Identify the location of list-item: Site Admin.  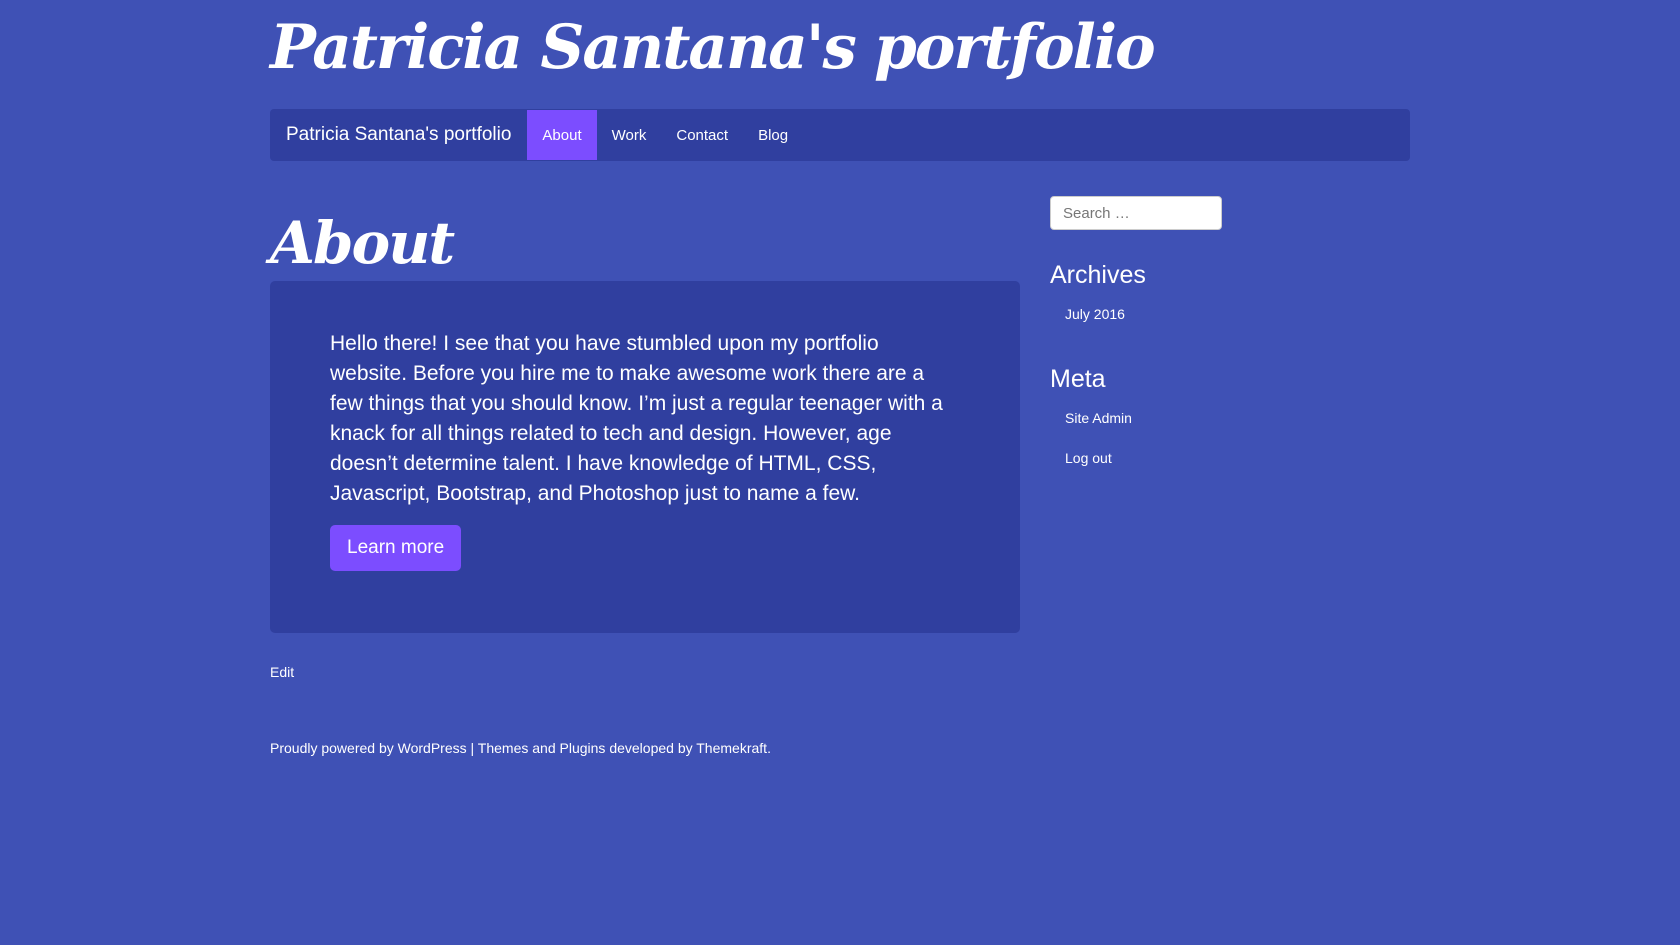
(1091, 418).